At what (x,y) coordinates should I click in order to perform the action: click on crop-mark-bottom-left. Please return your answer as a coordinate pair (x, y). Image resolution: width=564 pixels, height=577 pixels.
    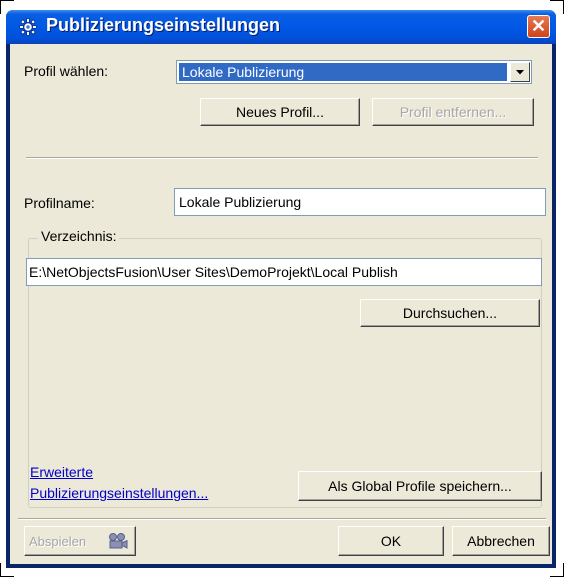
    Looking at the image, I should click on (0, 570).